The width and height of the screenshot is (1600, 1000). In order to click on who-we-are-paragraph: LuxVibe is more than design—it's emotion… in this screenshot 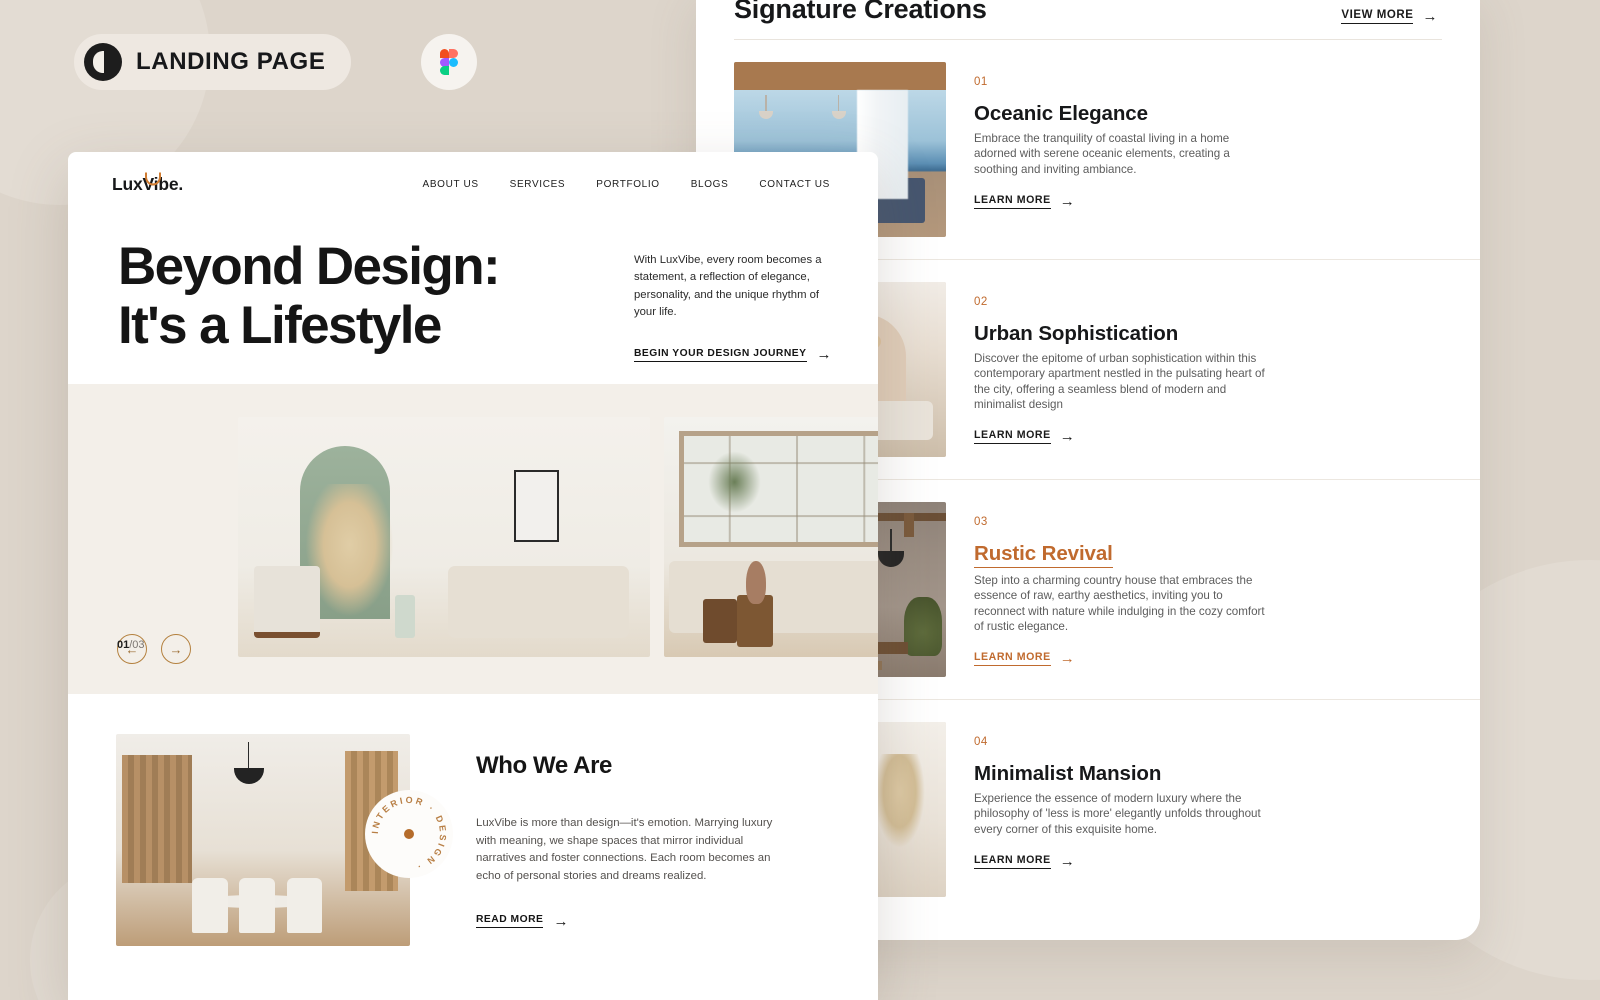, I will do `click(624, 850)`.